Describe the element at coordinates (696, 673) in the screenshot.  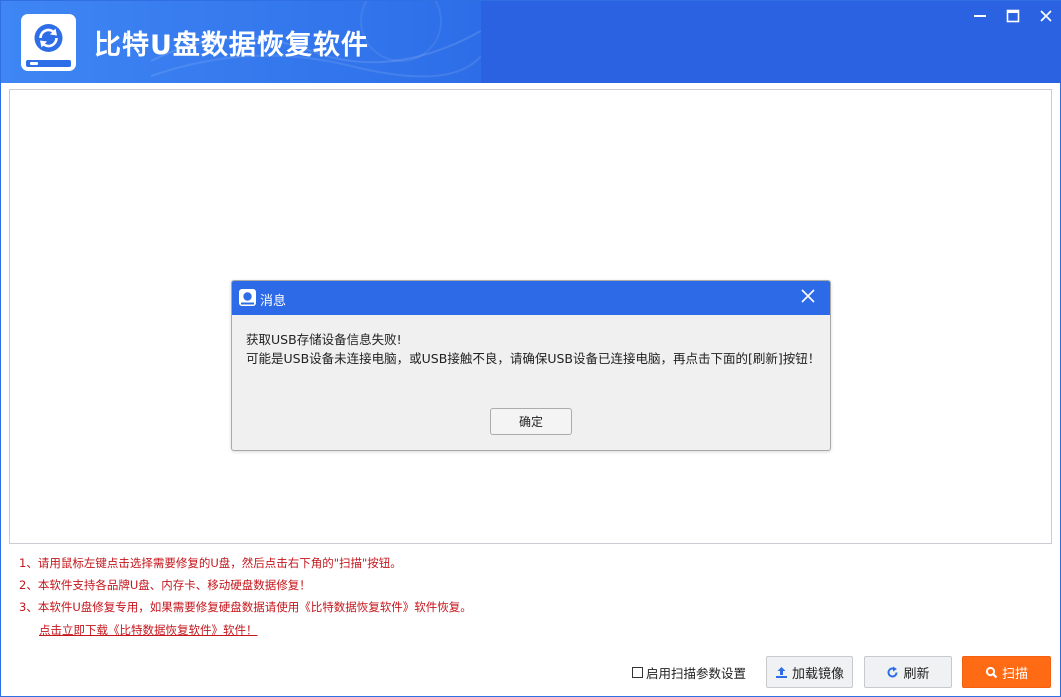
I see `scan-settings-label: 启用扫描参数设置` at that location.